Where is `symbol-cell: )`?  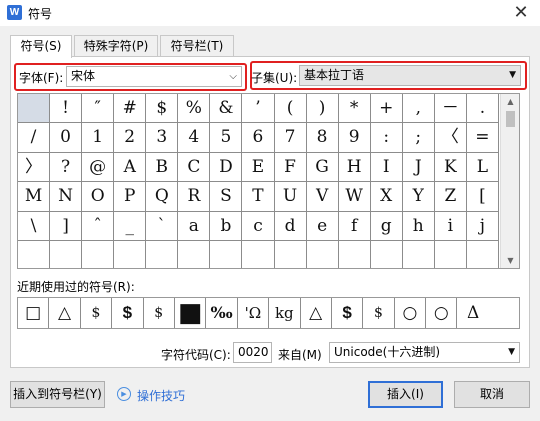
symbol-cell: ) is located at coordinates (322, 109).